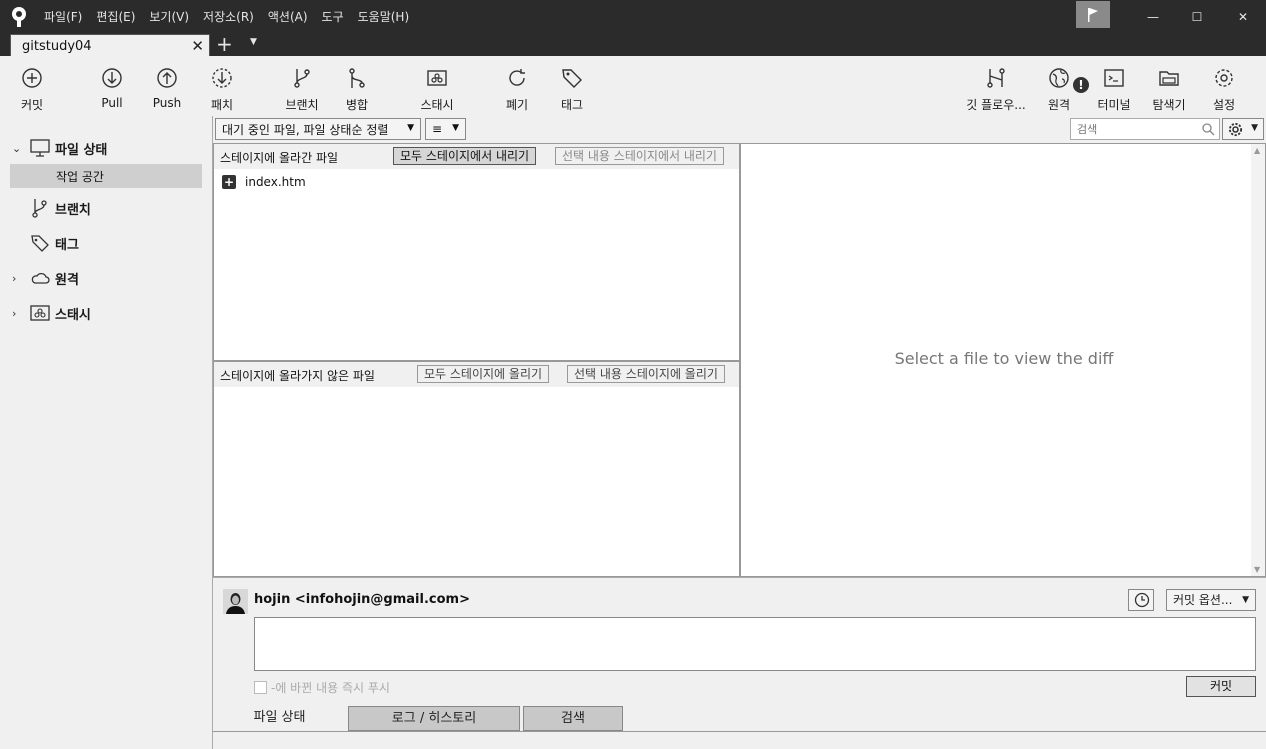 Image resolution: width=1266 pixels, height=749 pixels. What do you see at coordinates (1243, 129) in the screenshot?
I see `settings-dropdown: ▼` at bounding box center [1243, 129].